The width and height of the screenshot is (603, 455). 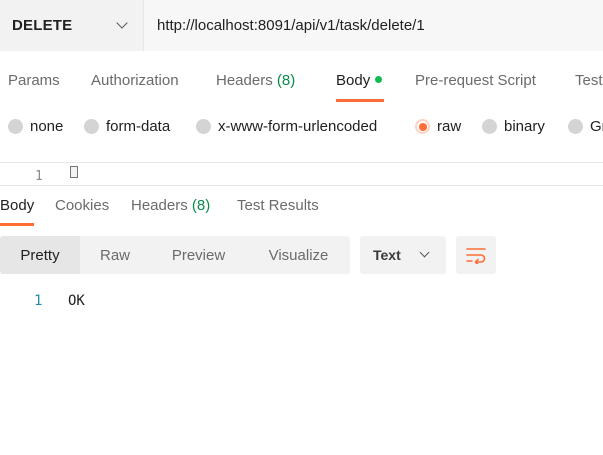 What do you see at coordinates (138, 126) in the screenshot?
I see `radio-form-data-label: form-data` at bounding box center [138, 126].